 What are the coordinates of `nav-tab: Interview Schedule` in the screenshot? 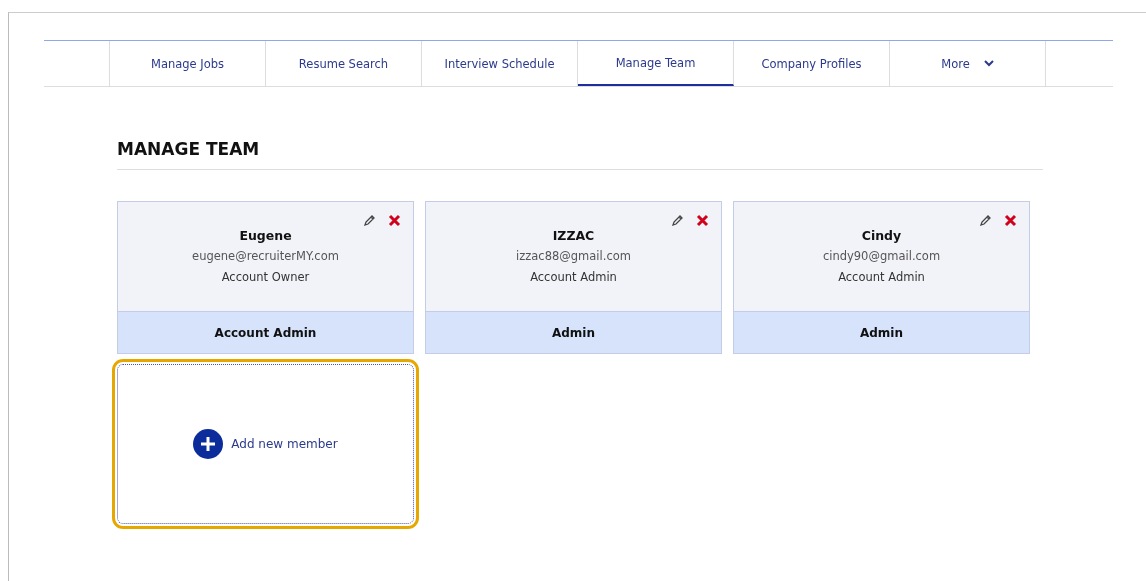 It's located at (500, 63).